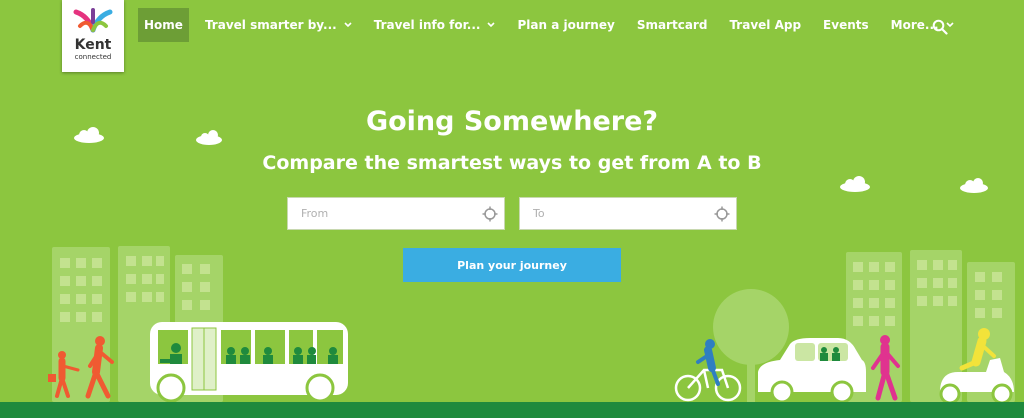  I want to click on from-field, so click(396, 213).